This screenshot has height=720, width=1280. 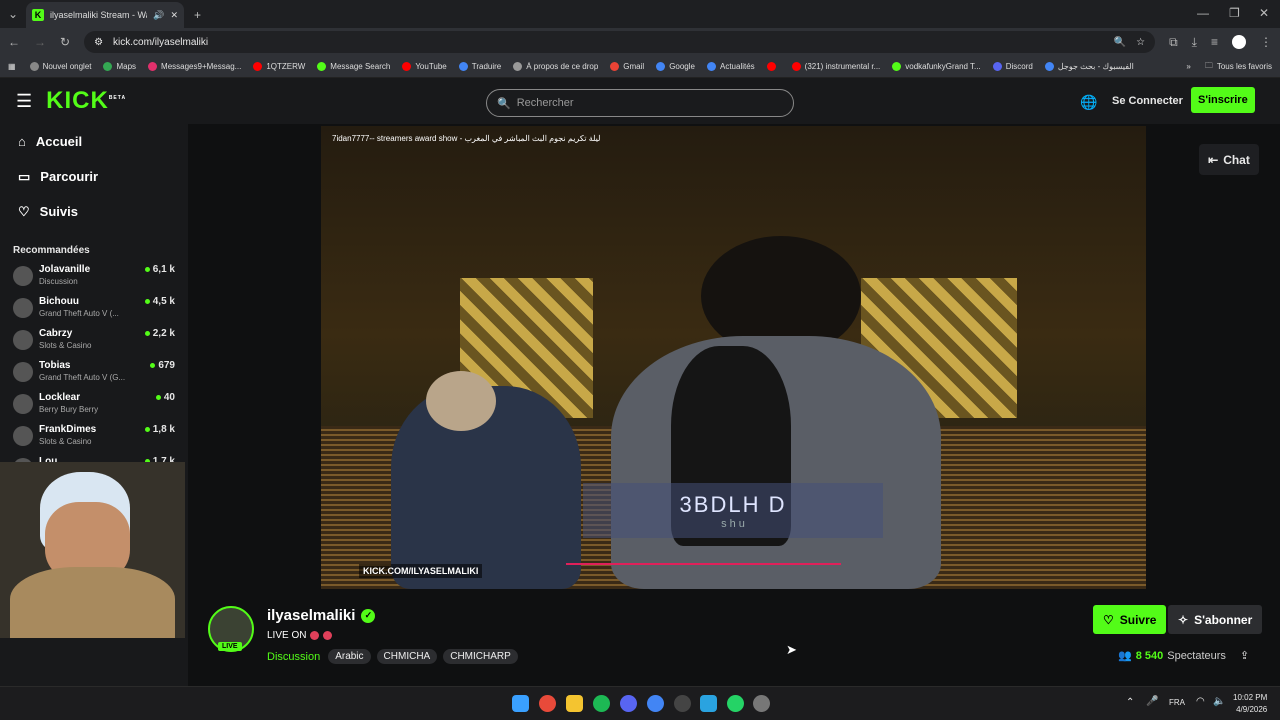 I want to click on login-button: Se Connecter, so click(x=1147, y=101).